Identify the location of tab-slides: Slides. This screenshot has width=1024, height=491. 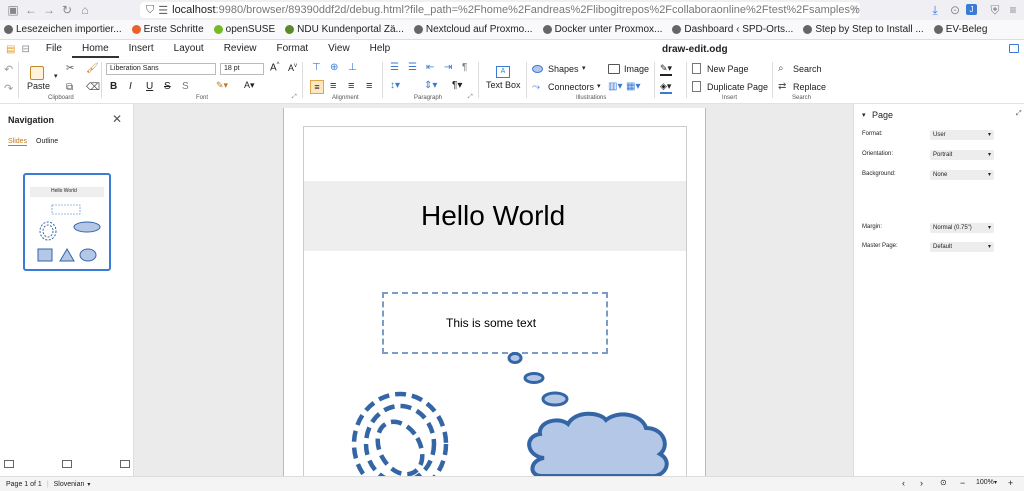
(18, 142).